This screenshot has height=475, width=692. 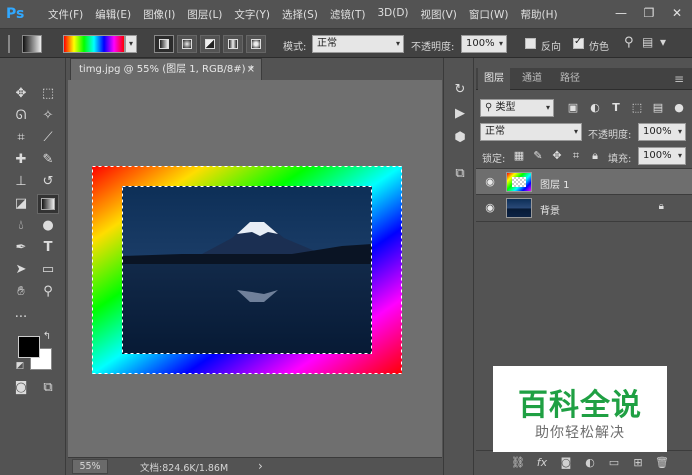 I want to click on menu-layer: 图层(L), so click(x=204, y=14).